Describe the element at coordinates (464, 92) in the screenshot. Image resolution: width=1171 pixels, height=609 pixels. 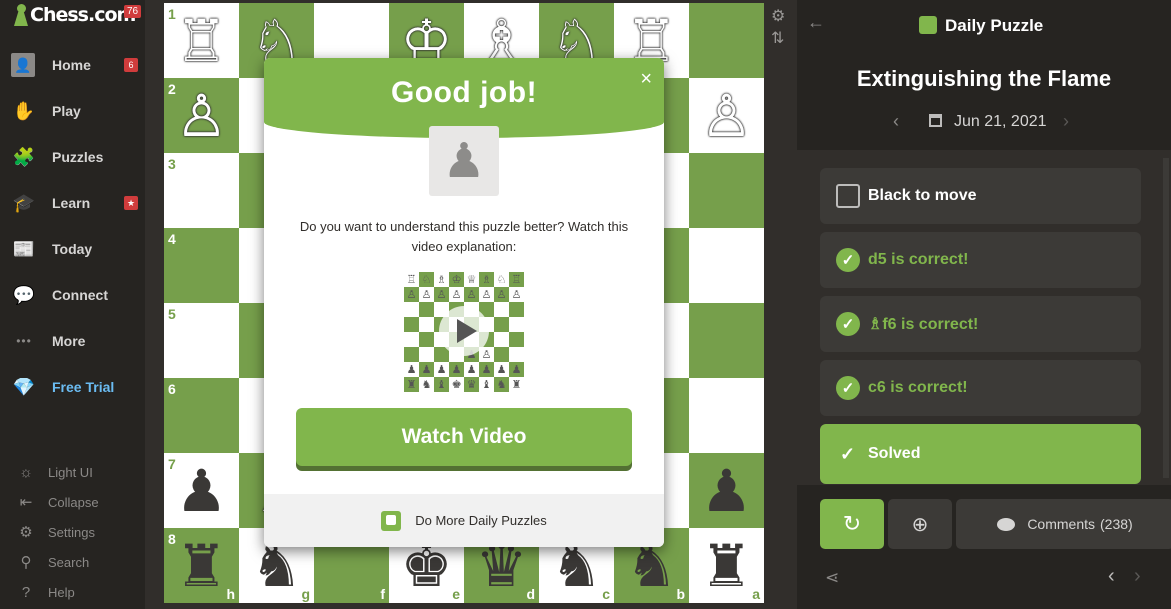
I see `modal-title: Good job!` at that location.